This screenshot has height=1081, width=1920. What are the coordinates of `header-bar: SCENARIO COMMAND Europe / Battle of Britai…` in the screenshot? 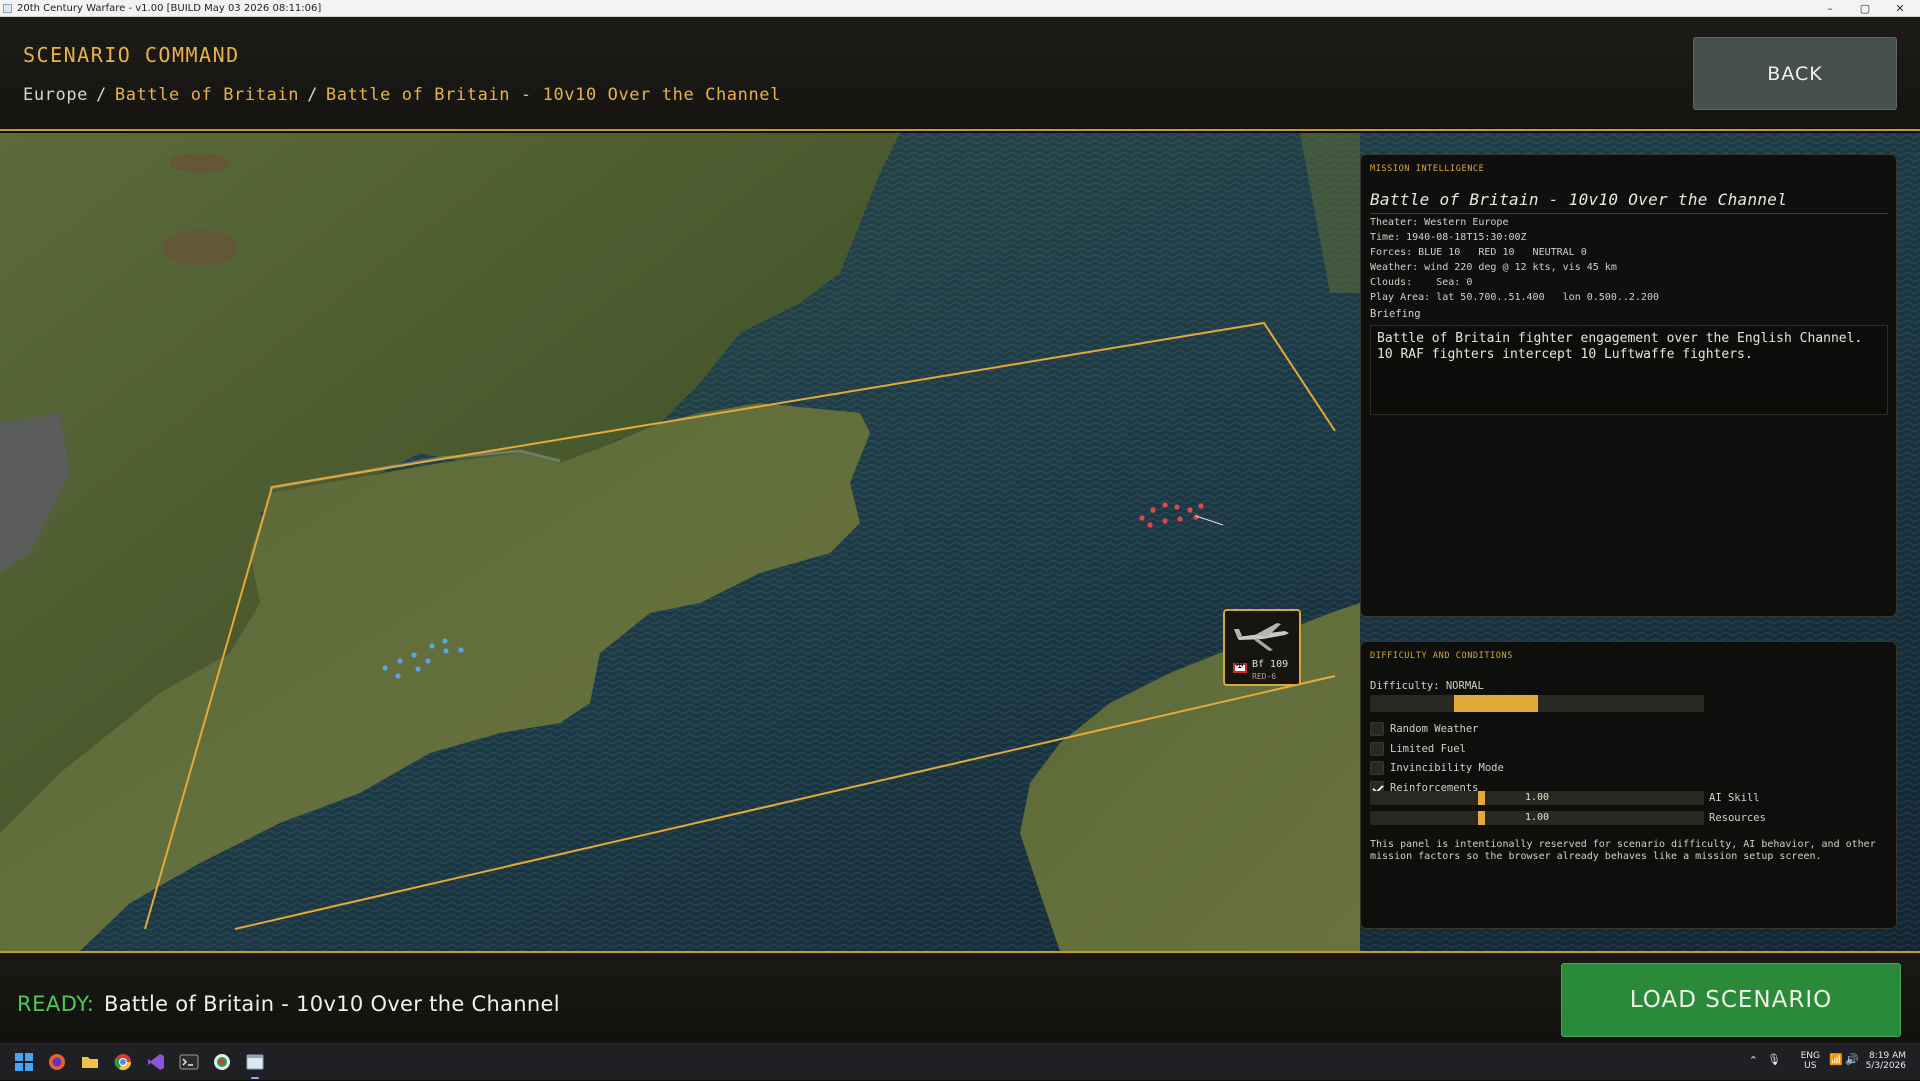 It's located at (960, 74).